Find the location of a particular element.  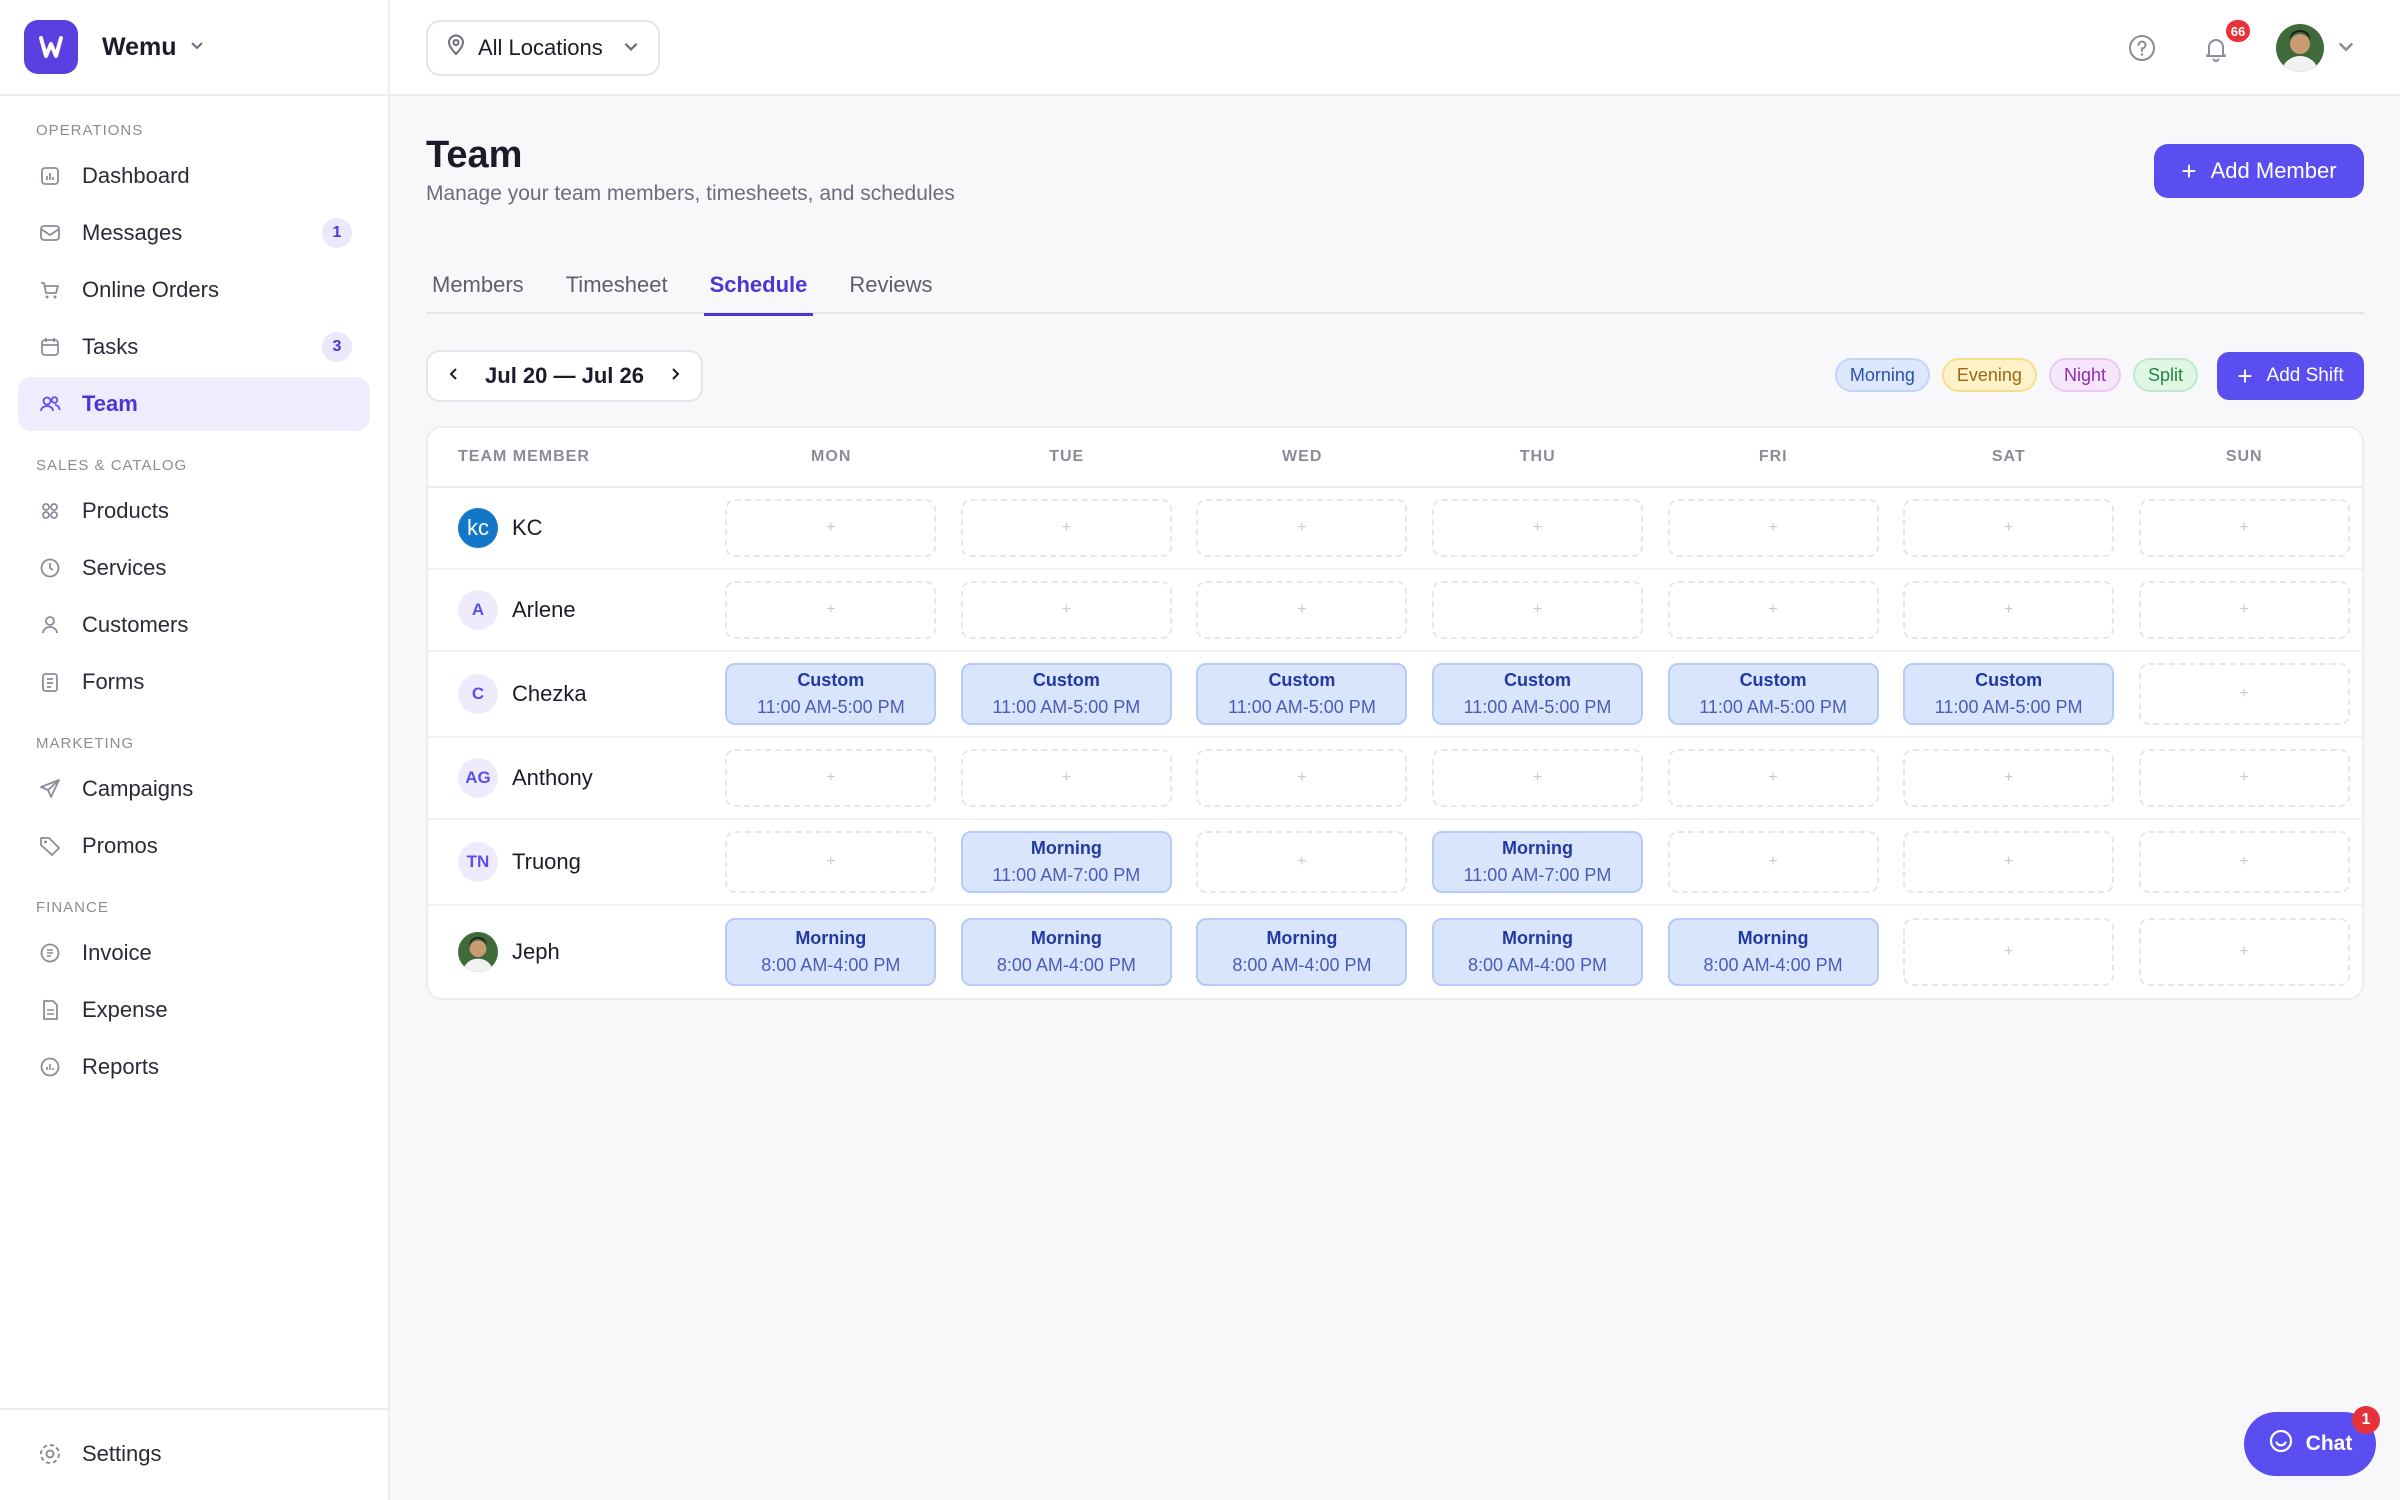

sidebar-item-label: Invoice is located at coordinates (117, 952).